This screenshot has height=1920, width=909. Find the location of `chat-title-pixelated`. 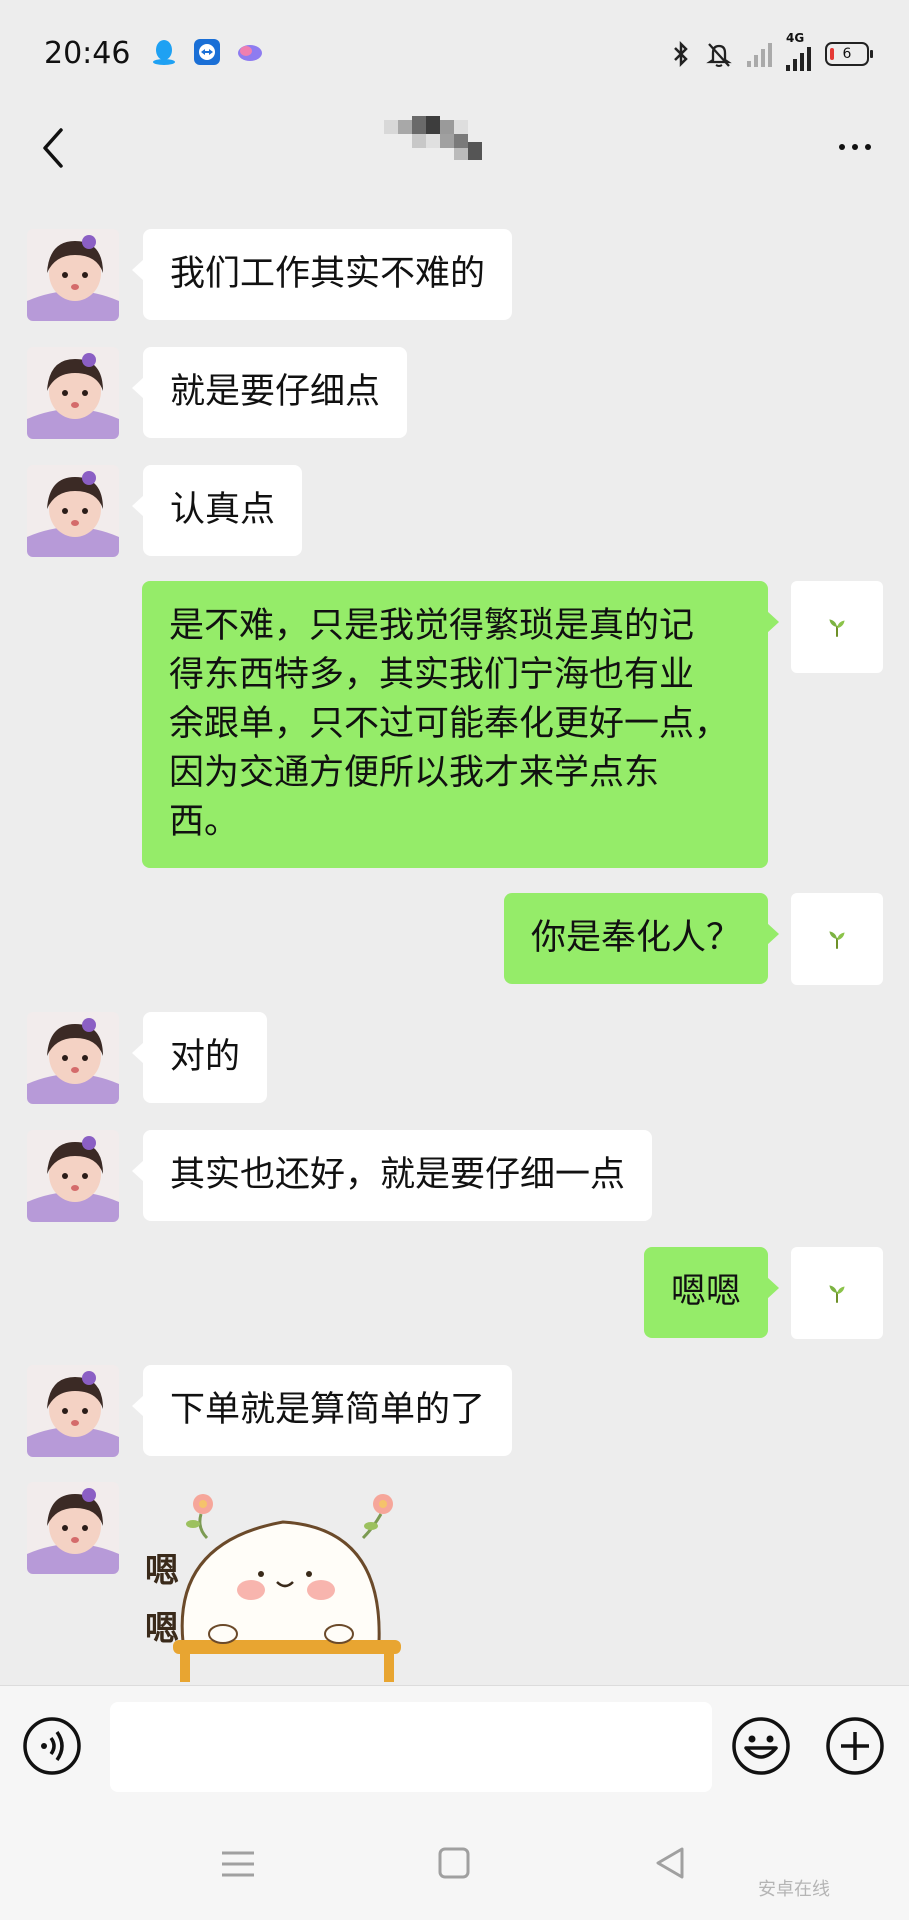

chat-title-pixelated is located at coordinates (433, 138).